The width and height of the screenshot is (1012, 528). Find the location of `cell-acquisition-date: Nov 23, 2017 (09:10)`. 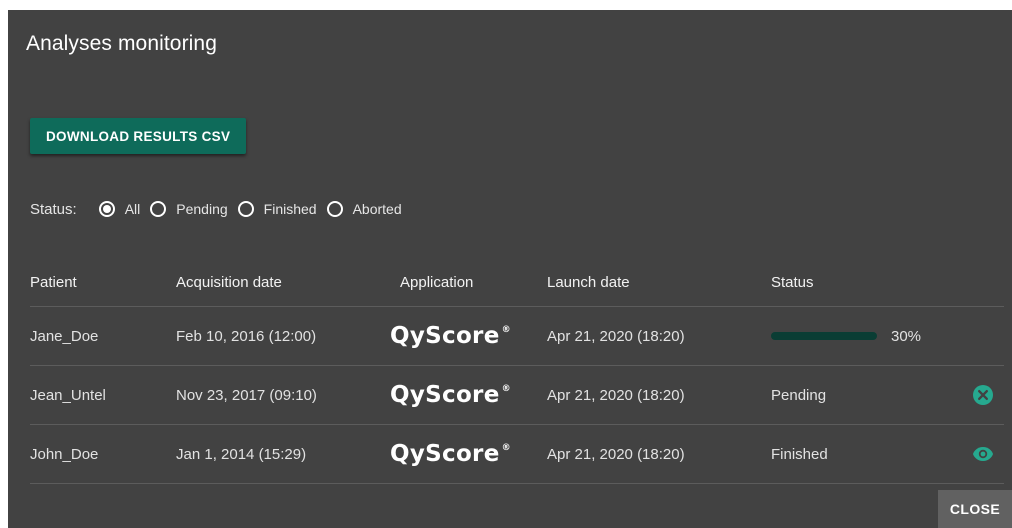

cell-acquisition-date: Nov 23, 2017 (09:10) is located at coordinates (246, 395).